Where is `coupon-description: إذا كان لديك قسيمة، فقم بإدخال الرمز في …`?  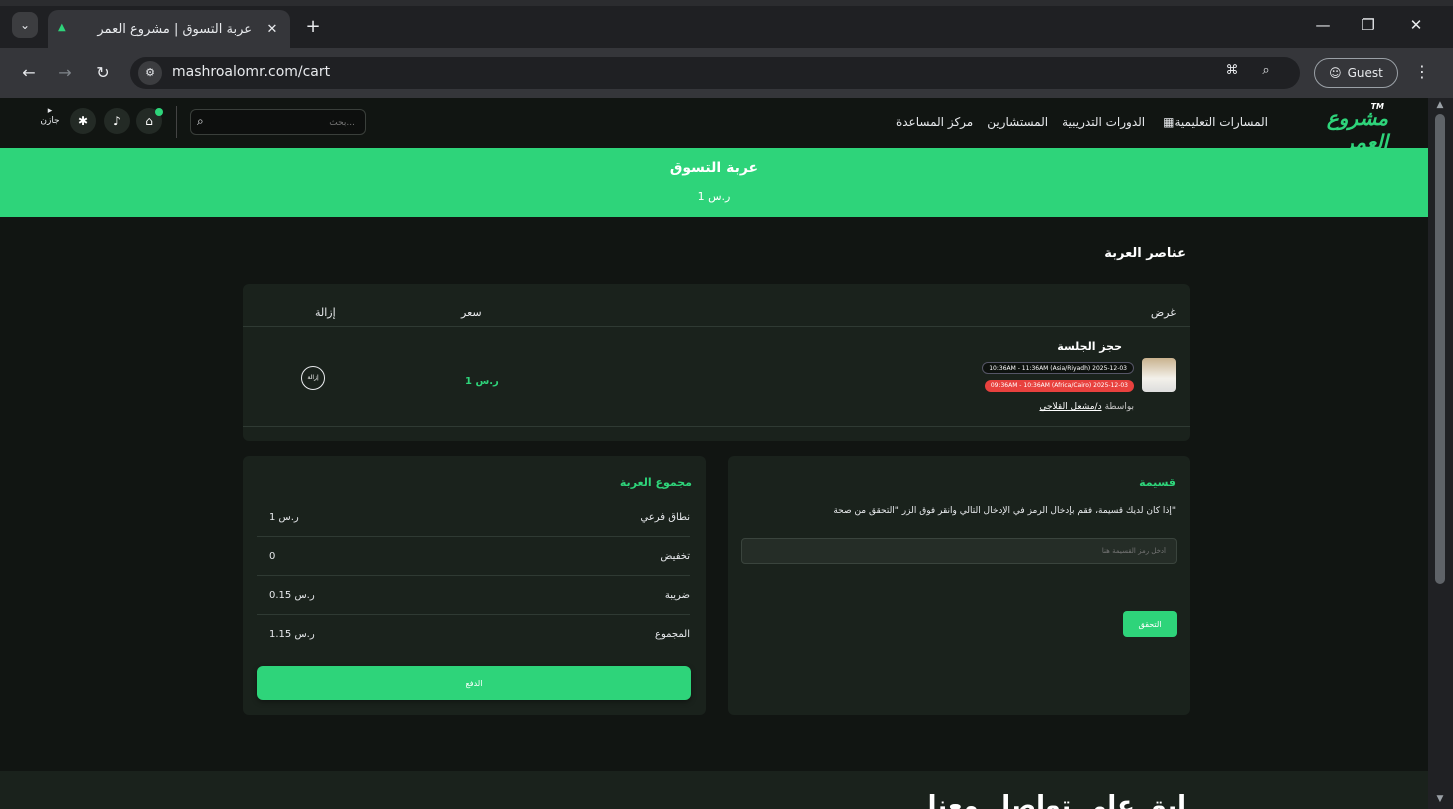 coupon-description: إذا كان لديك قسيمة، فقم بإدخال الرمز في … is located at coordinates (1004, 511).